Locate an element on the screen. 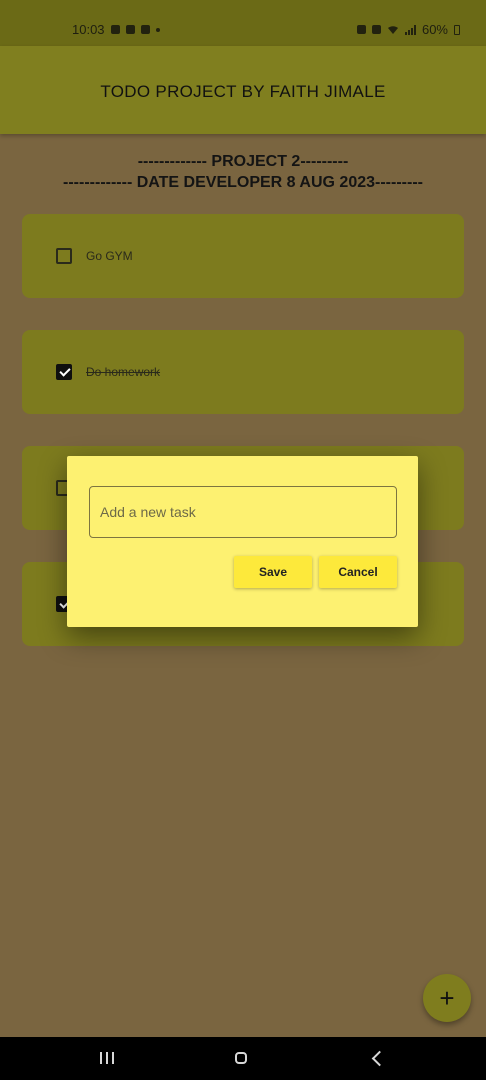 The image size is (486, 1080). system-nav-bar is located at coordinates (243, 1058).